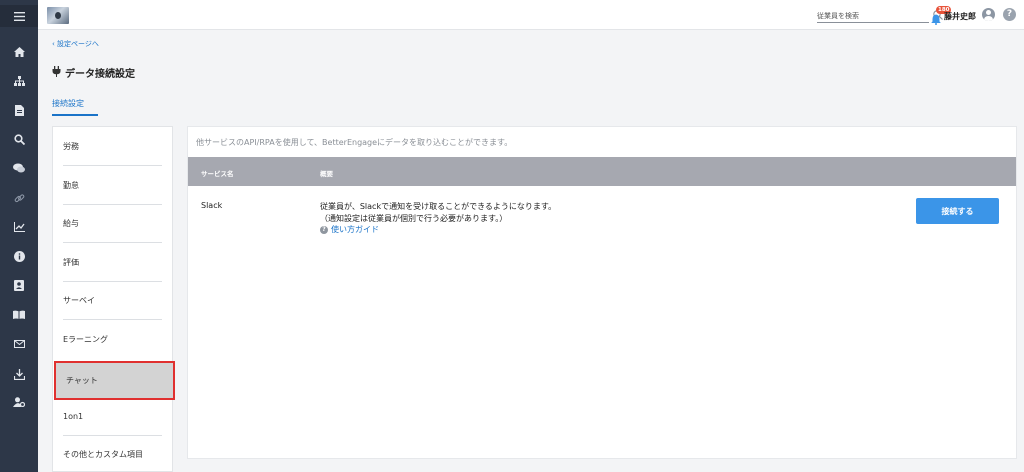 The width and height of the screenshot is (1024, 472). I want to click on company-logo, so click(58, 15).